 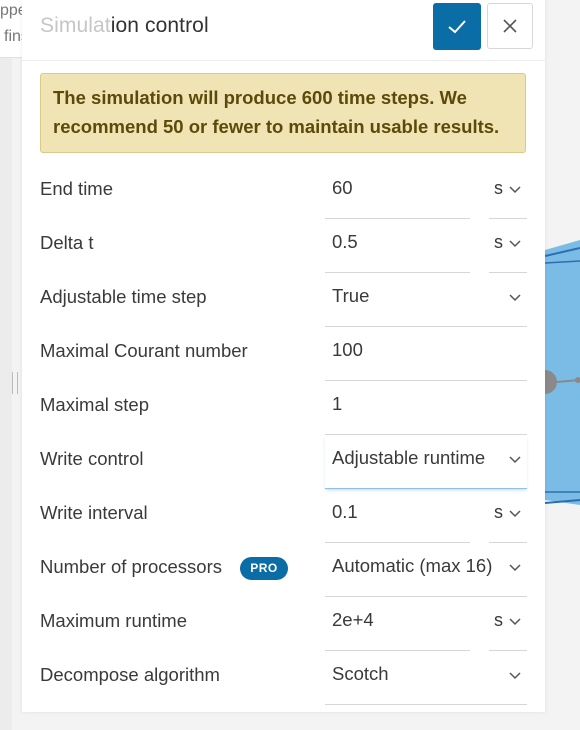 What do you see at coordinates (426, 678) in the screenshot?
I see `decompose-algorithm-select: Scotch` at bounding box center [426, 678].